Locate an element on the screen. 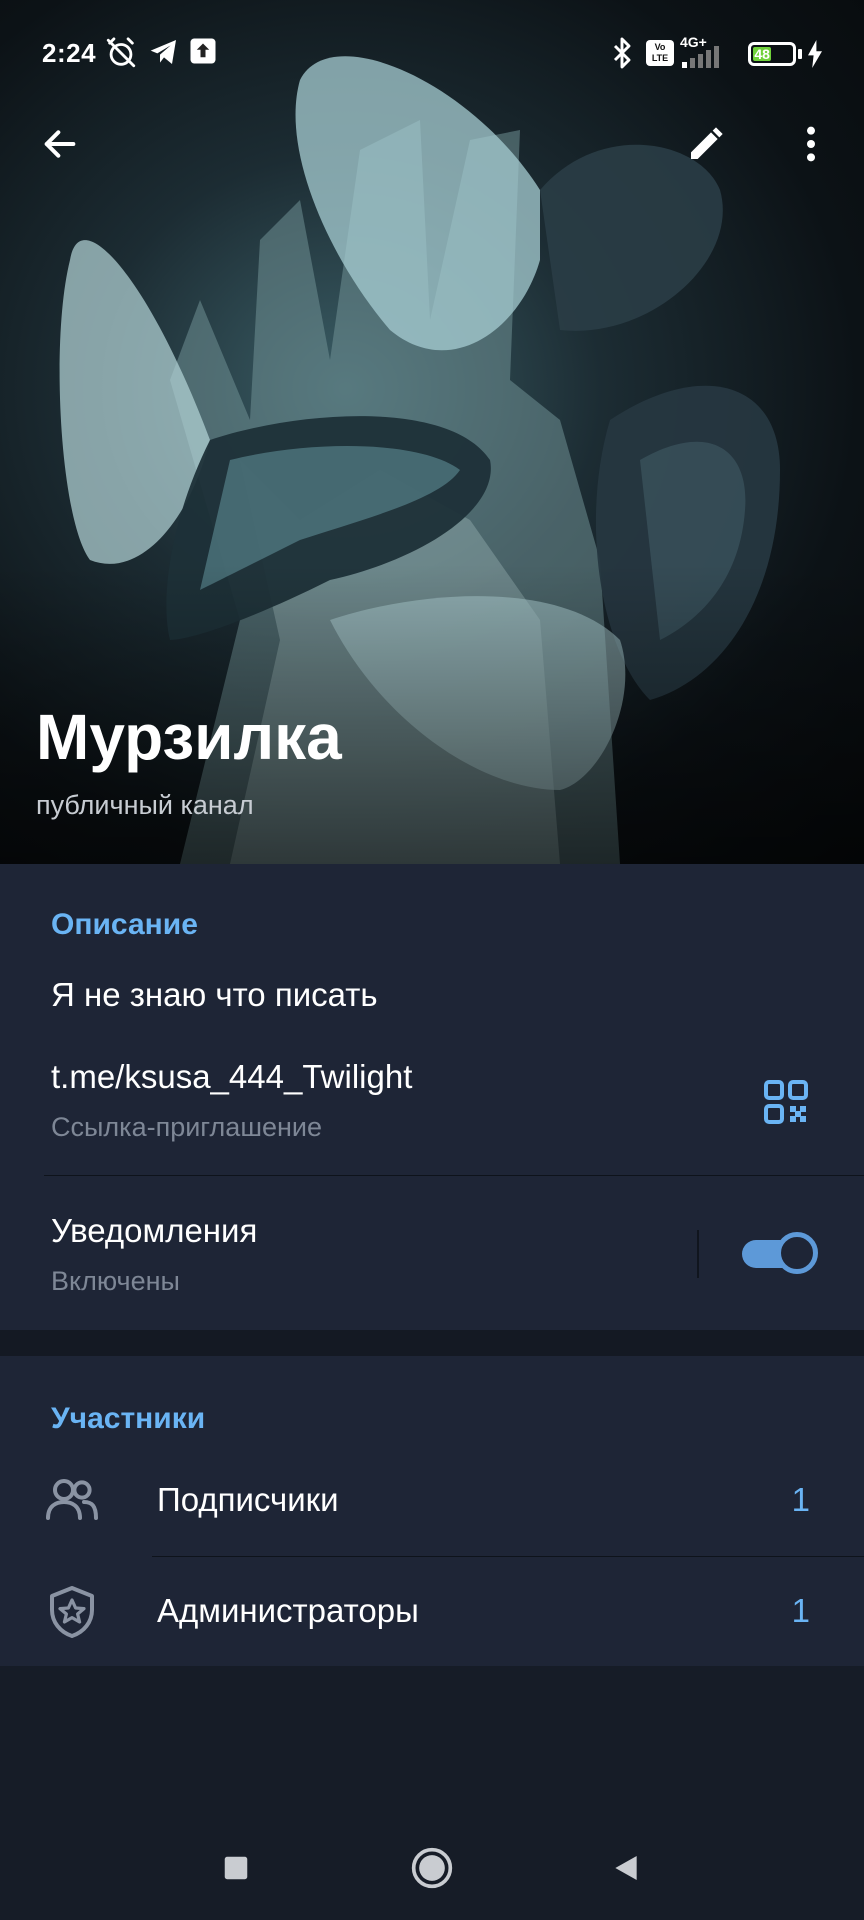  triangle-back-icon is located at coordinates (626, 1868).